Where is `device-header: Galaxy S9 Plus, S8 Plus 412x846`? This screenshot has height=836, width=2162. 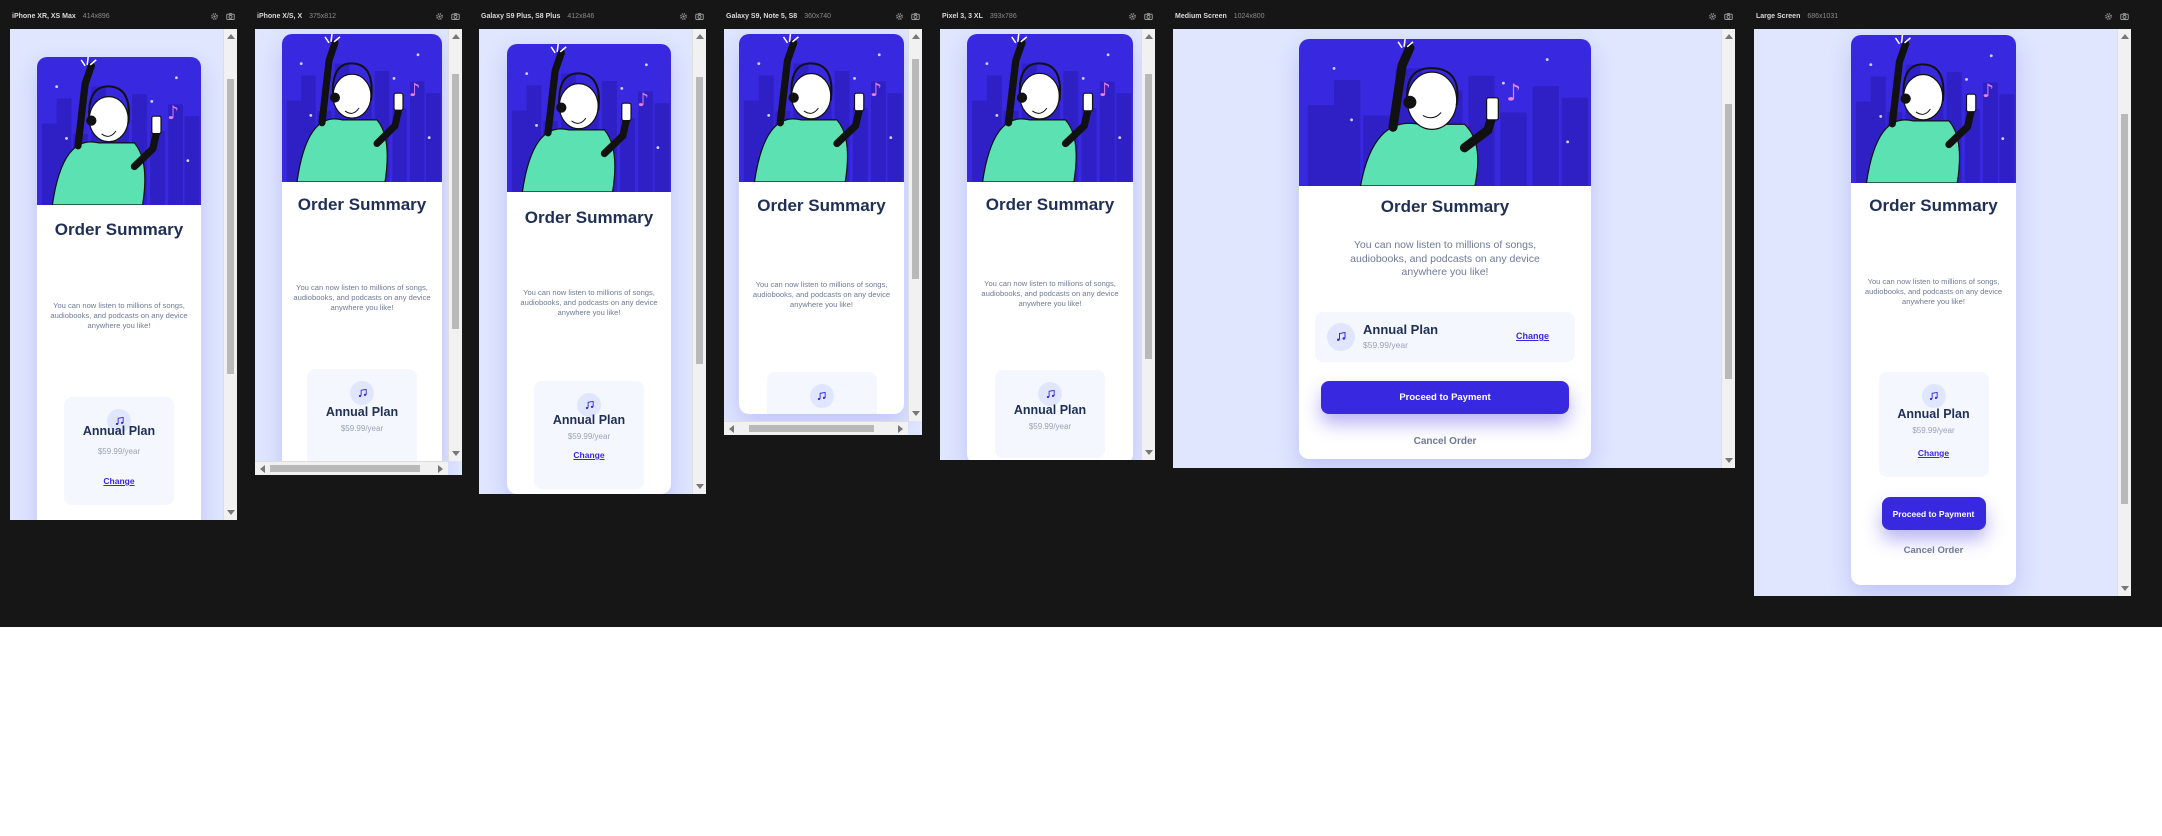 device-header: Galaxy S9 Plus, S8 Plus 412x846 is located at coordinates (592, 16).